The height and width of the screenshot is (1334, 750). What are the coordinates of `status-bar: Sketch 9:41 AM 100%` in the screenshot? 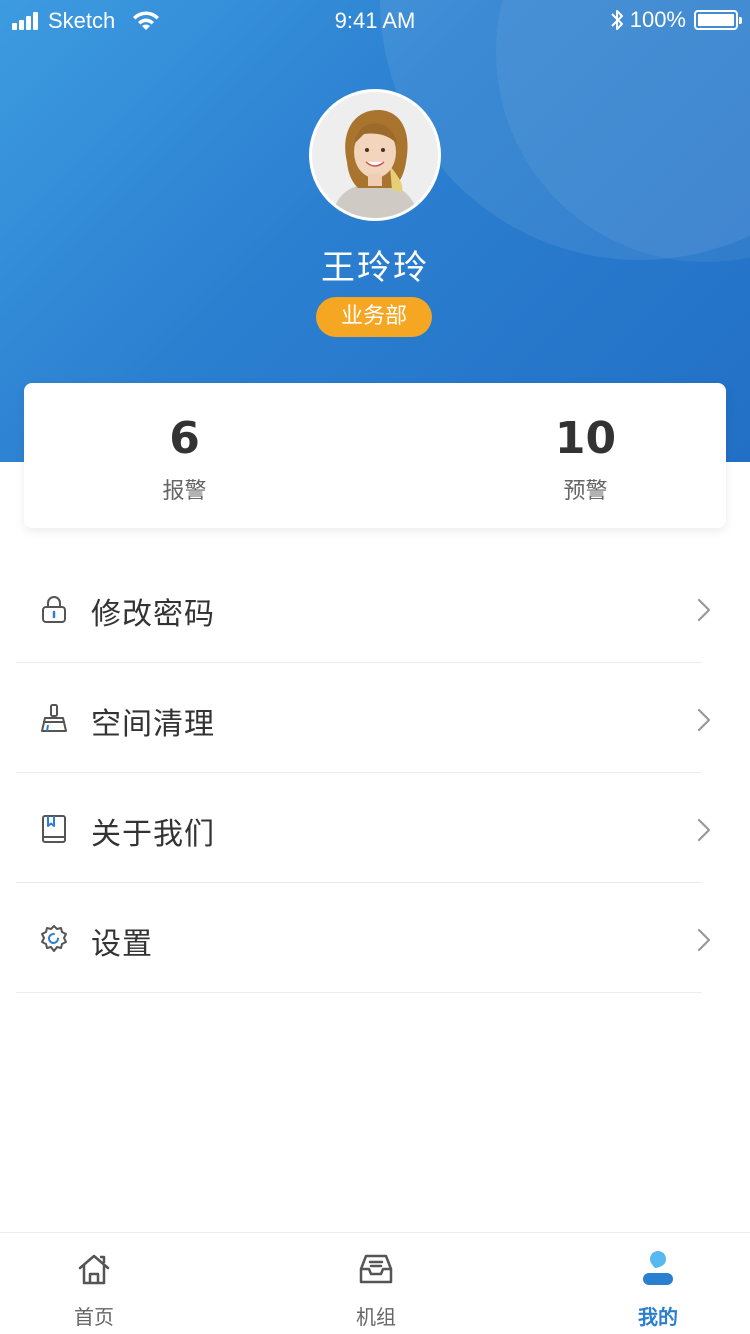 It's located at (375, 20).